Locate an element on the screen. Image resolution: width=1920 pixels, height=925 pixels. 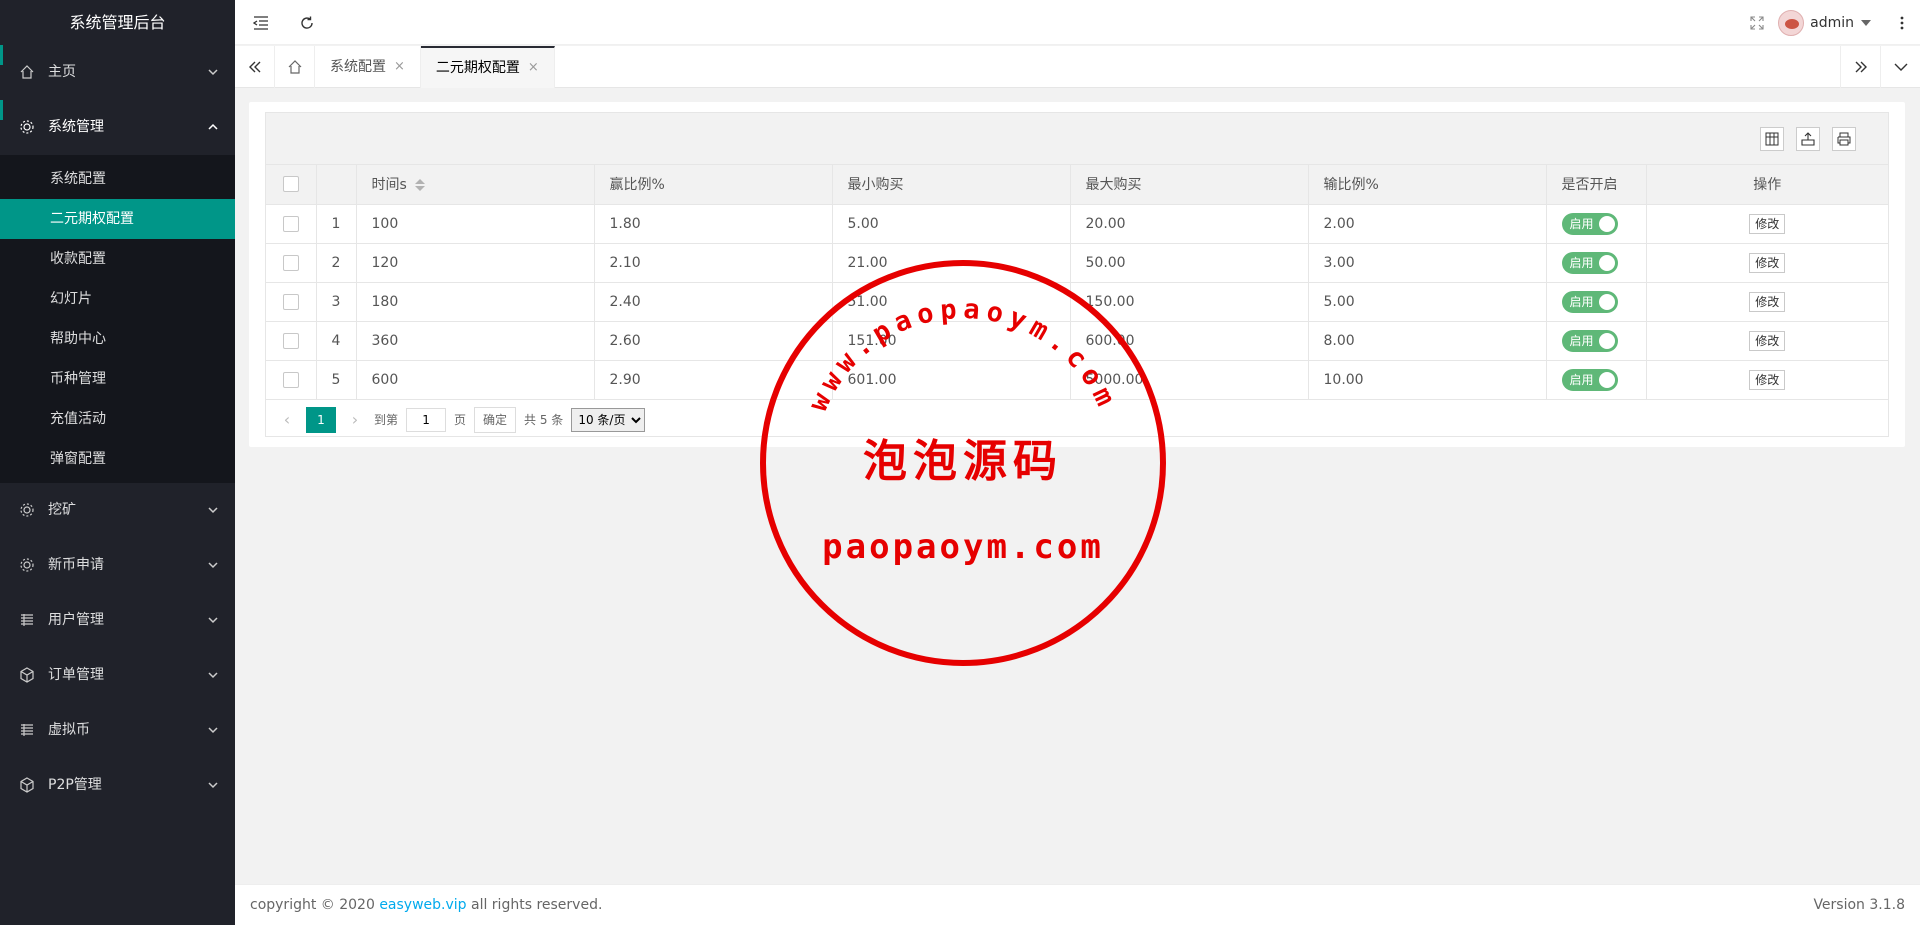
page-number-input is located at coordinates (426, 419).